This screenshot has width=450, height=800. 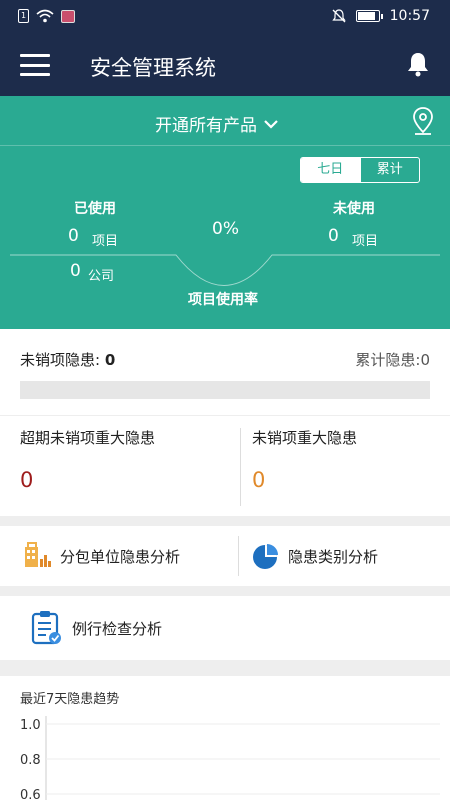 What do you see at coordinates (225, 628) in the screenshot?
I see `routine-inspection-card: 例行检查分析` at bounding box center [225, 628].